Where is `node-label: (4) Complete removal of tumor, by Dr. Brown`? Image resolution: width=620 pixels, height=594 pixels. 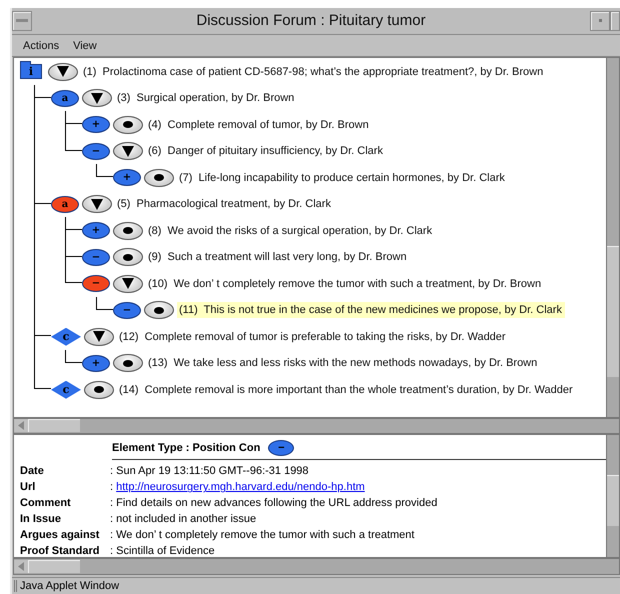
node-label: (4) Complete removal of tumor, by Dr. Brown is located at coordinates (259, 124).